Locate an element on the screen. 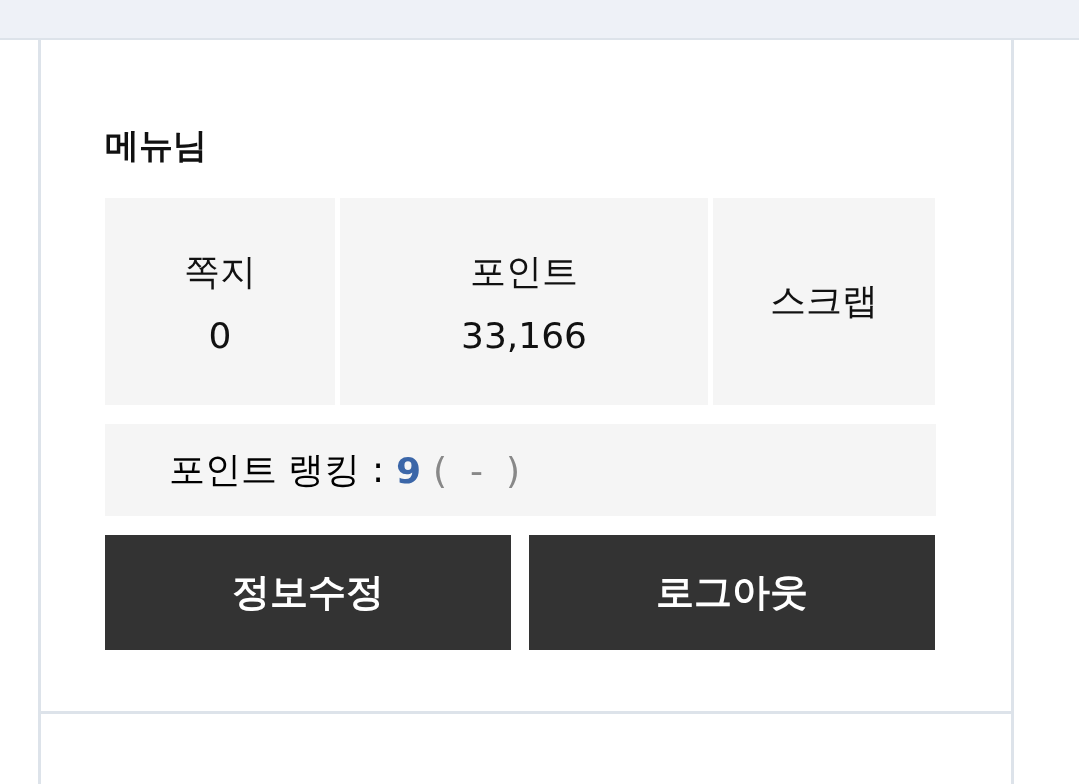 This screenshot has height=784, width=1079. stat-value: 33,166 is located at coordinates (524, 335).